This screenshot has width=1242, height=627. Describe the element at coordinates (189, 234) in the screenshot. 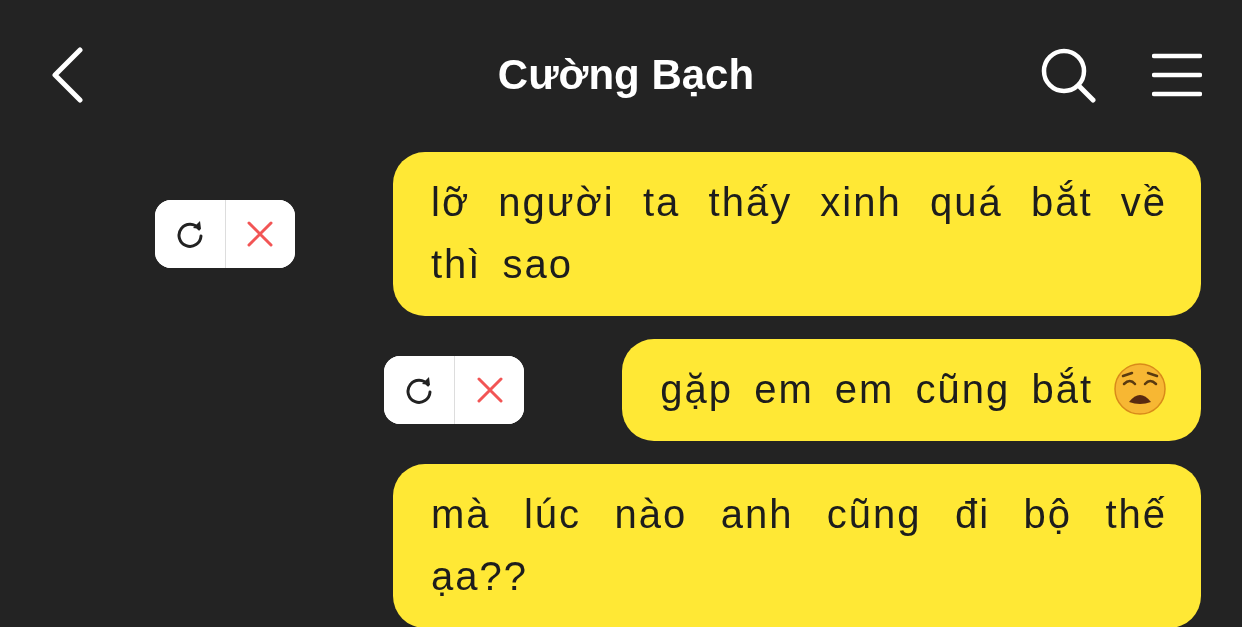

I see `refresh-icon` at that location.